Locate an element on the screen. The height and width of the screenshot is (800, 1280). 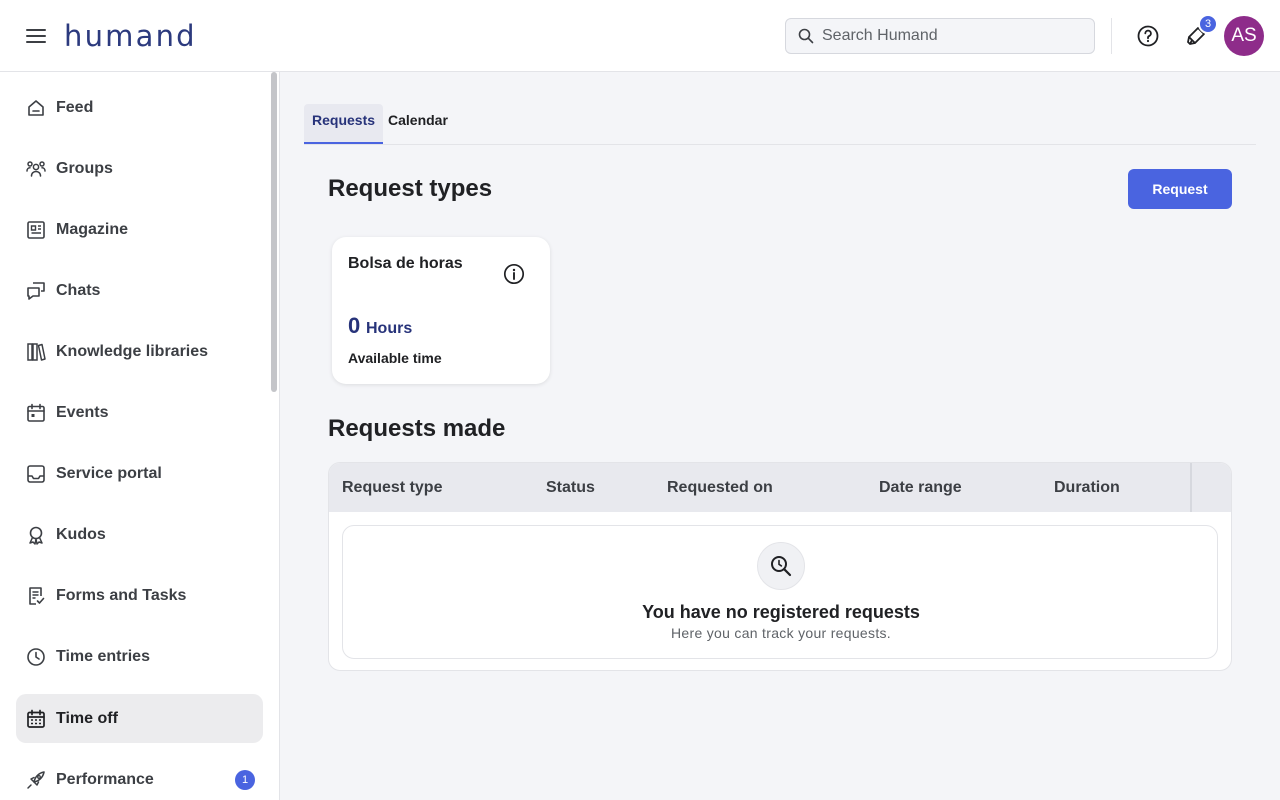
home-icon is located at coordinates (36, 108).